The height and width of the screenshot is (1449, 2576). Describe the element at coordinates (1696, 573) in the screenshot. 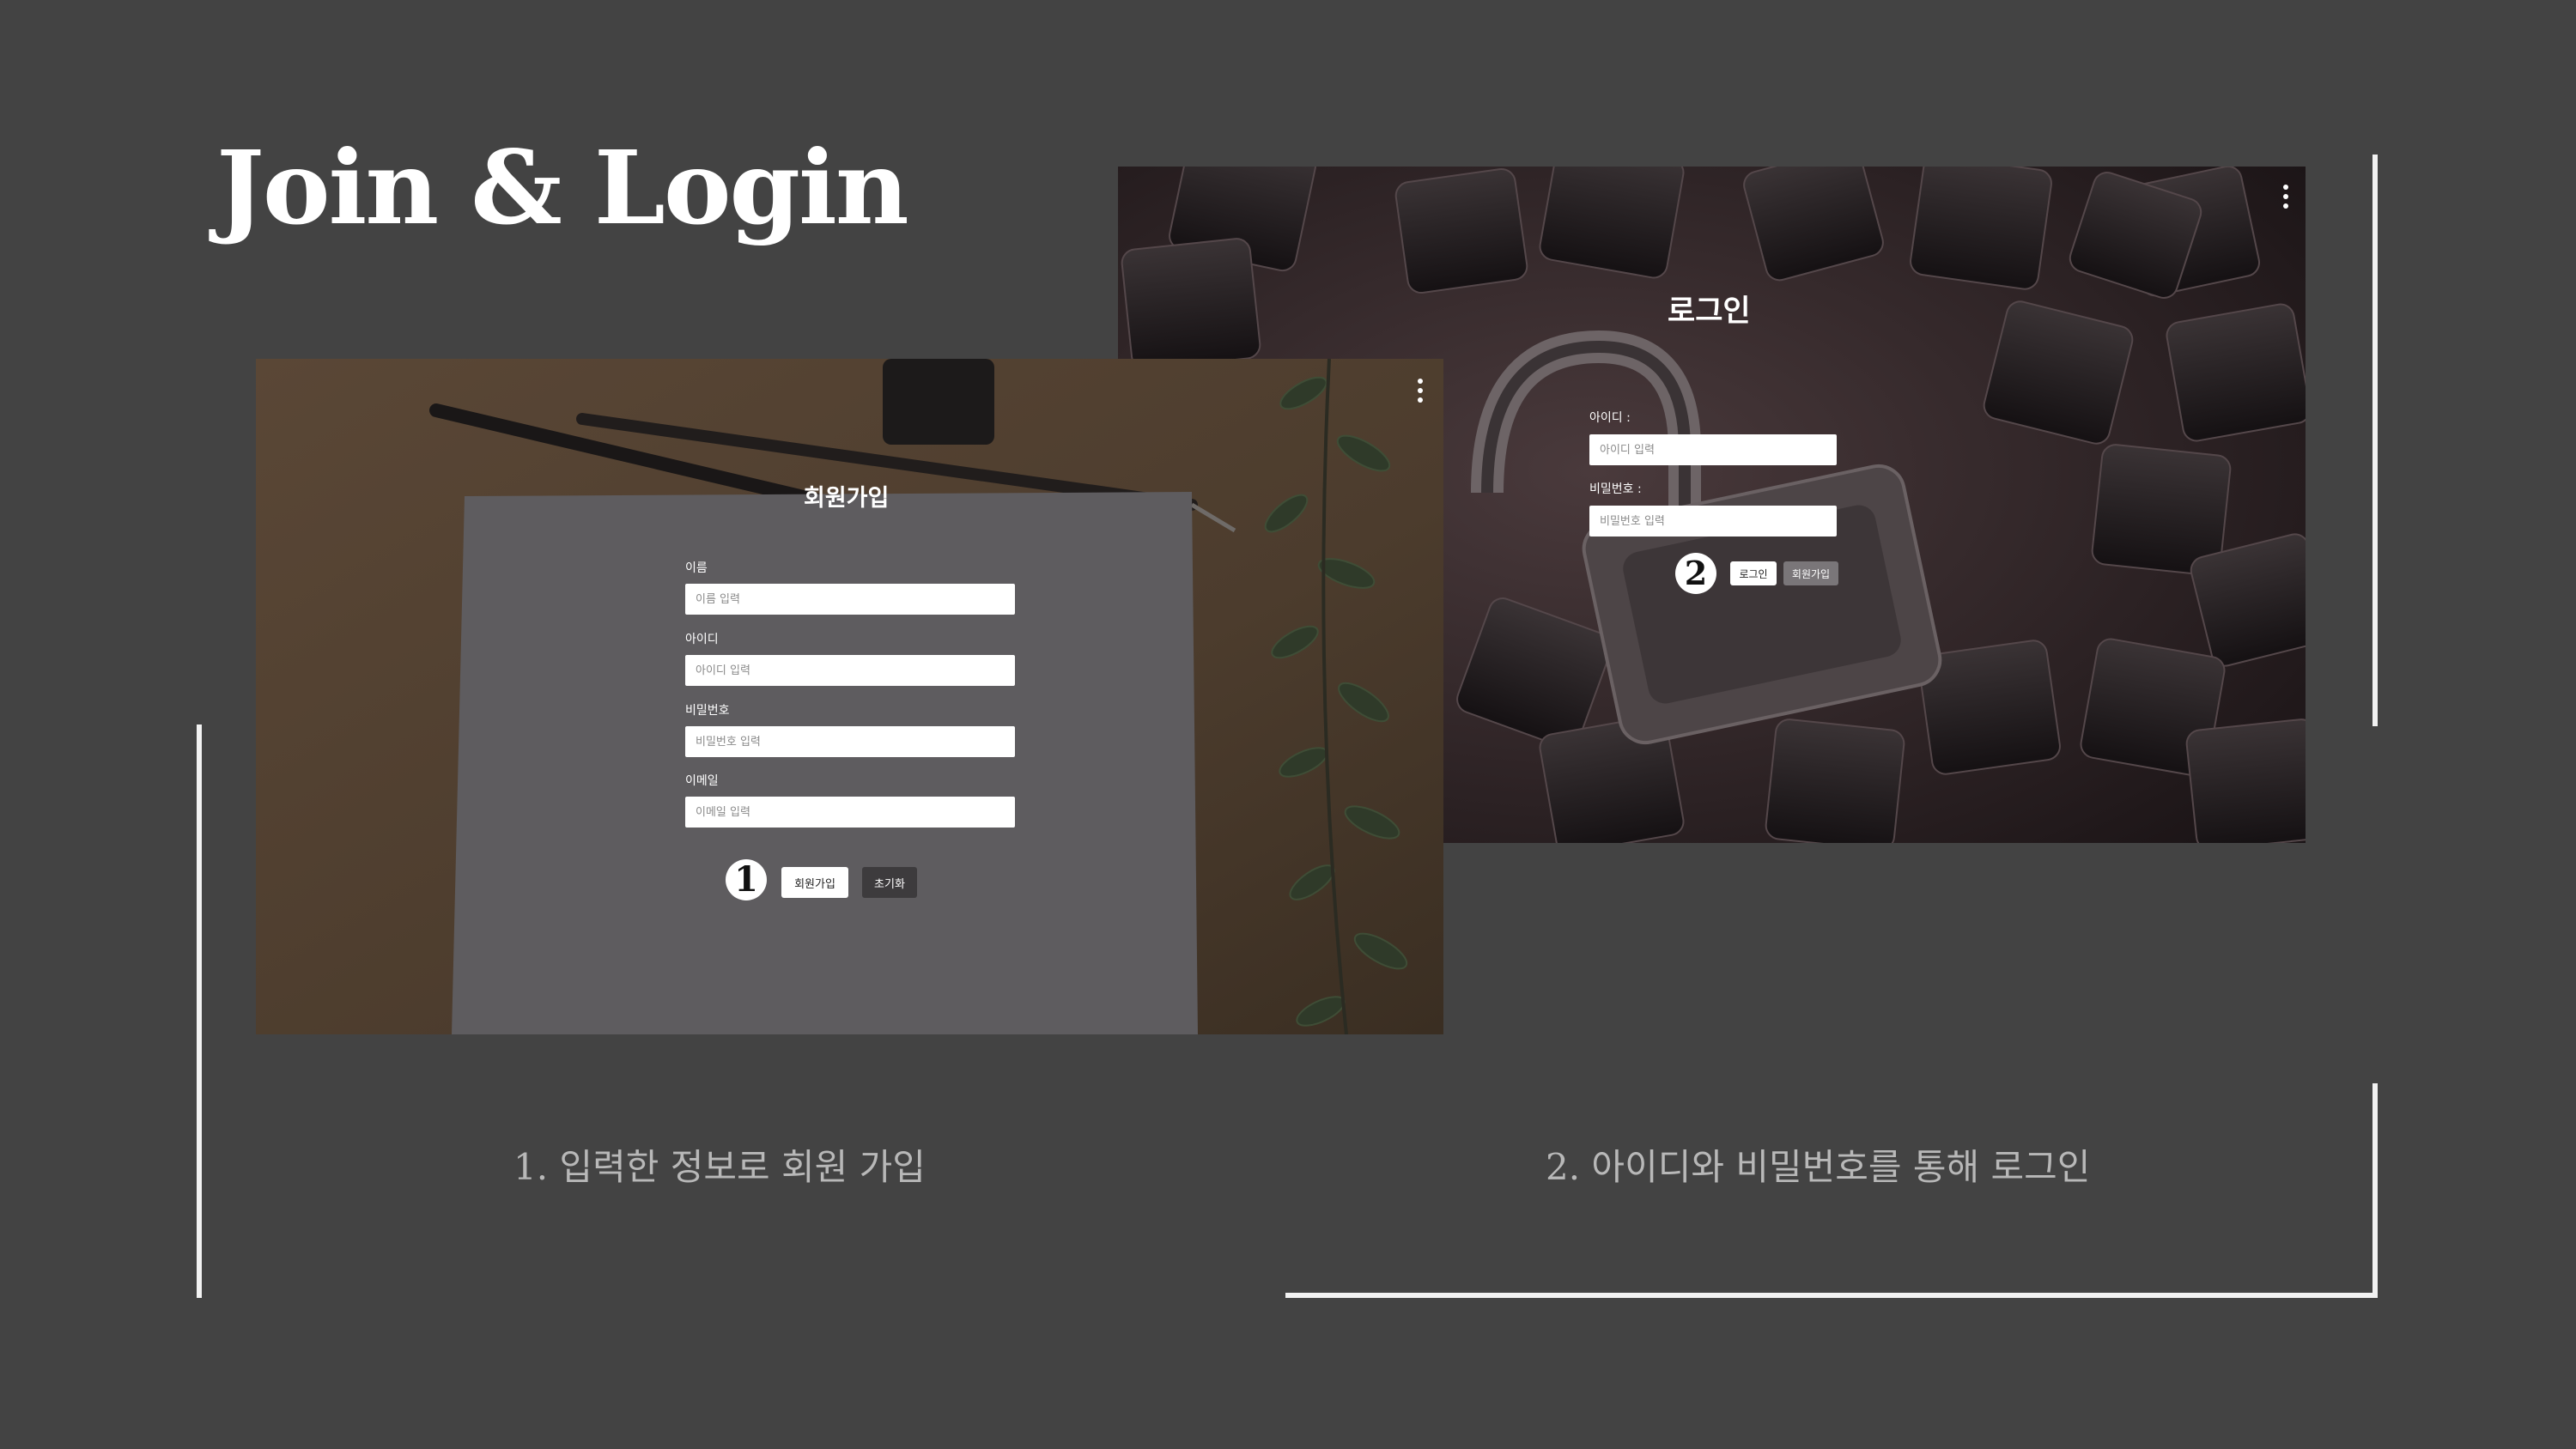

I see `step-badge-2: 2` at that location.